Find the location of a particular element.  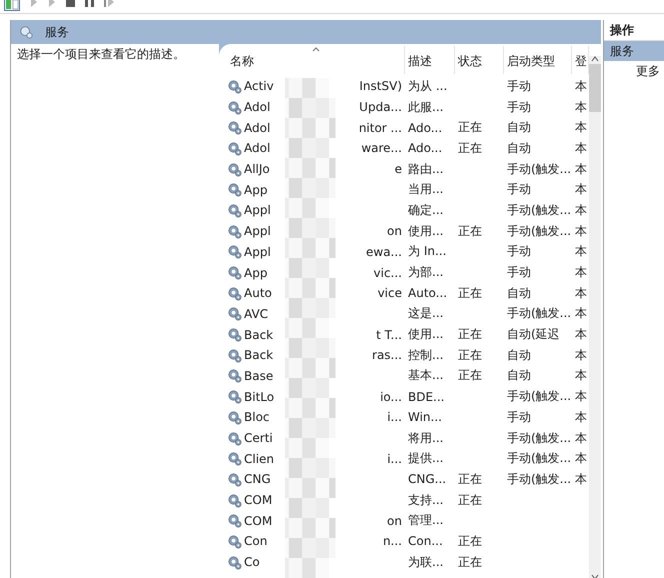

service-row: Appl ewa... 为 In... 手动 本 is located at coordinates (408, 252).